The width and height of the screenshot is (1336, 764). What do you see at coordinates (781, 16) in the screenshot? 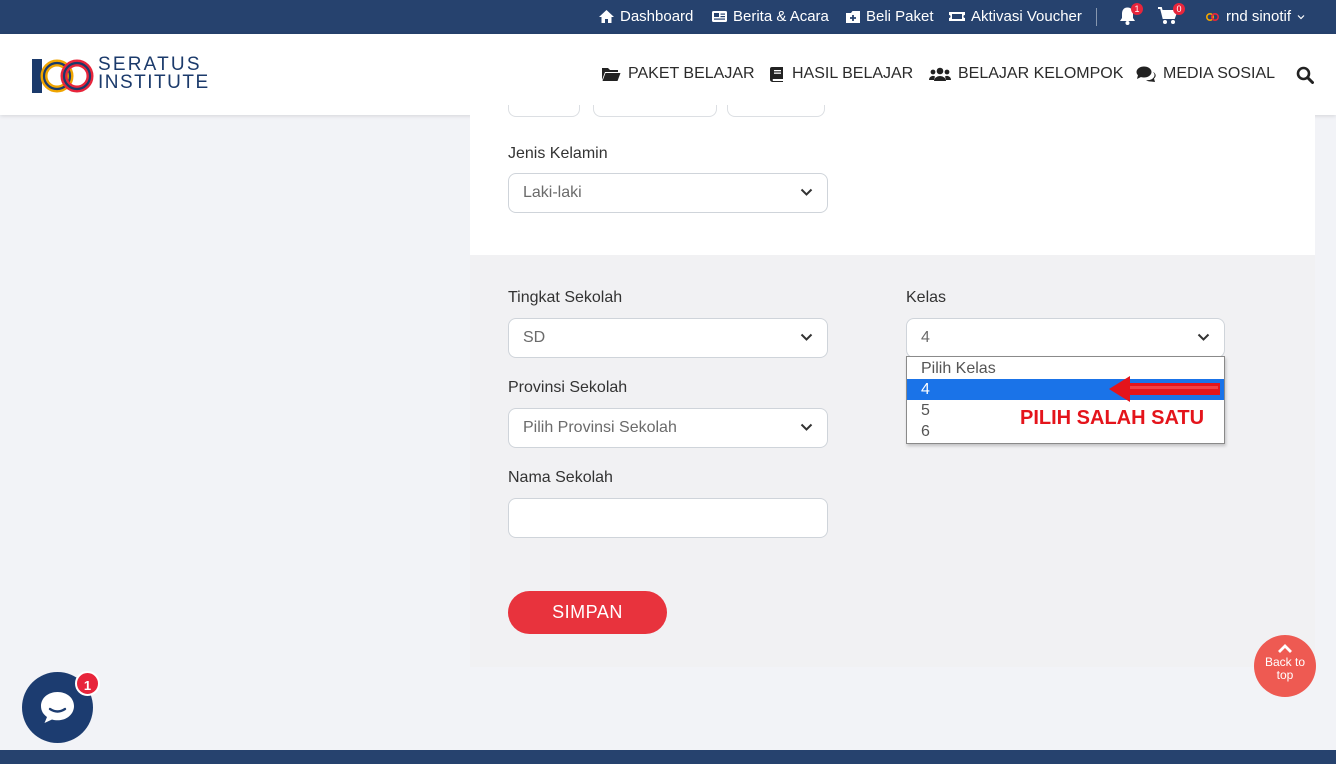
I see `news-events-label: Berita & Acara` at bounding box center [781, 16].